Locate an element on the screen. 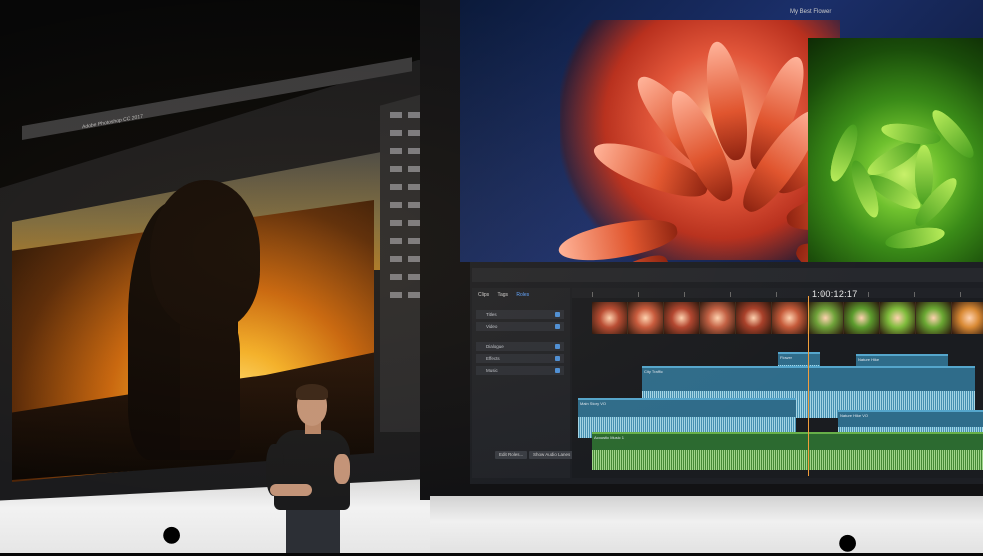 Image resolution: width=983 pixels, height=556 pixels. clip-label: Main Story VO is located at coordinates (593, 403).